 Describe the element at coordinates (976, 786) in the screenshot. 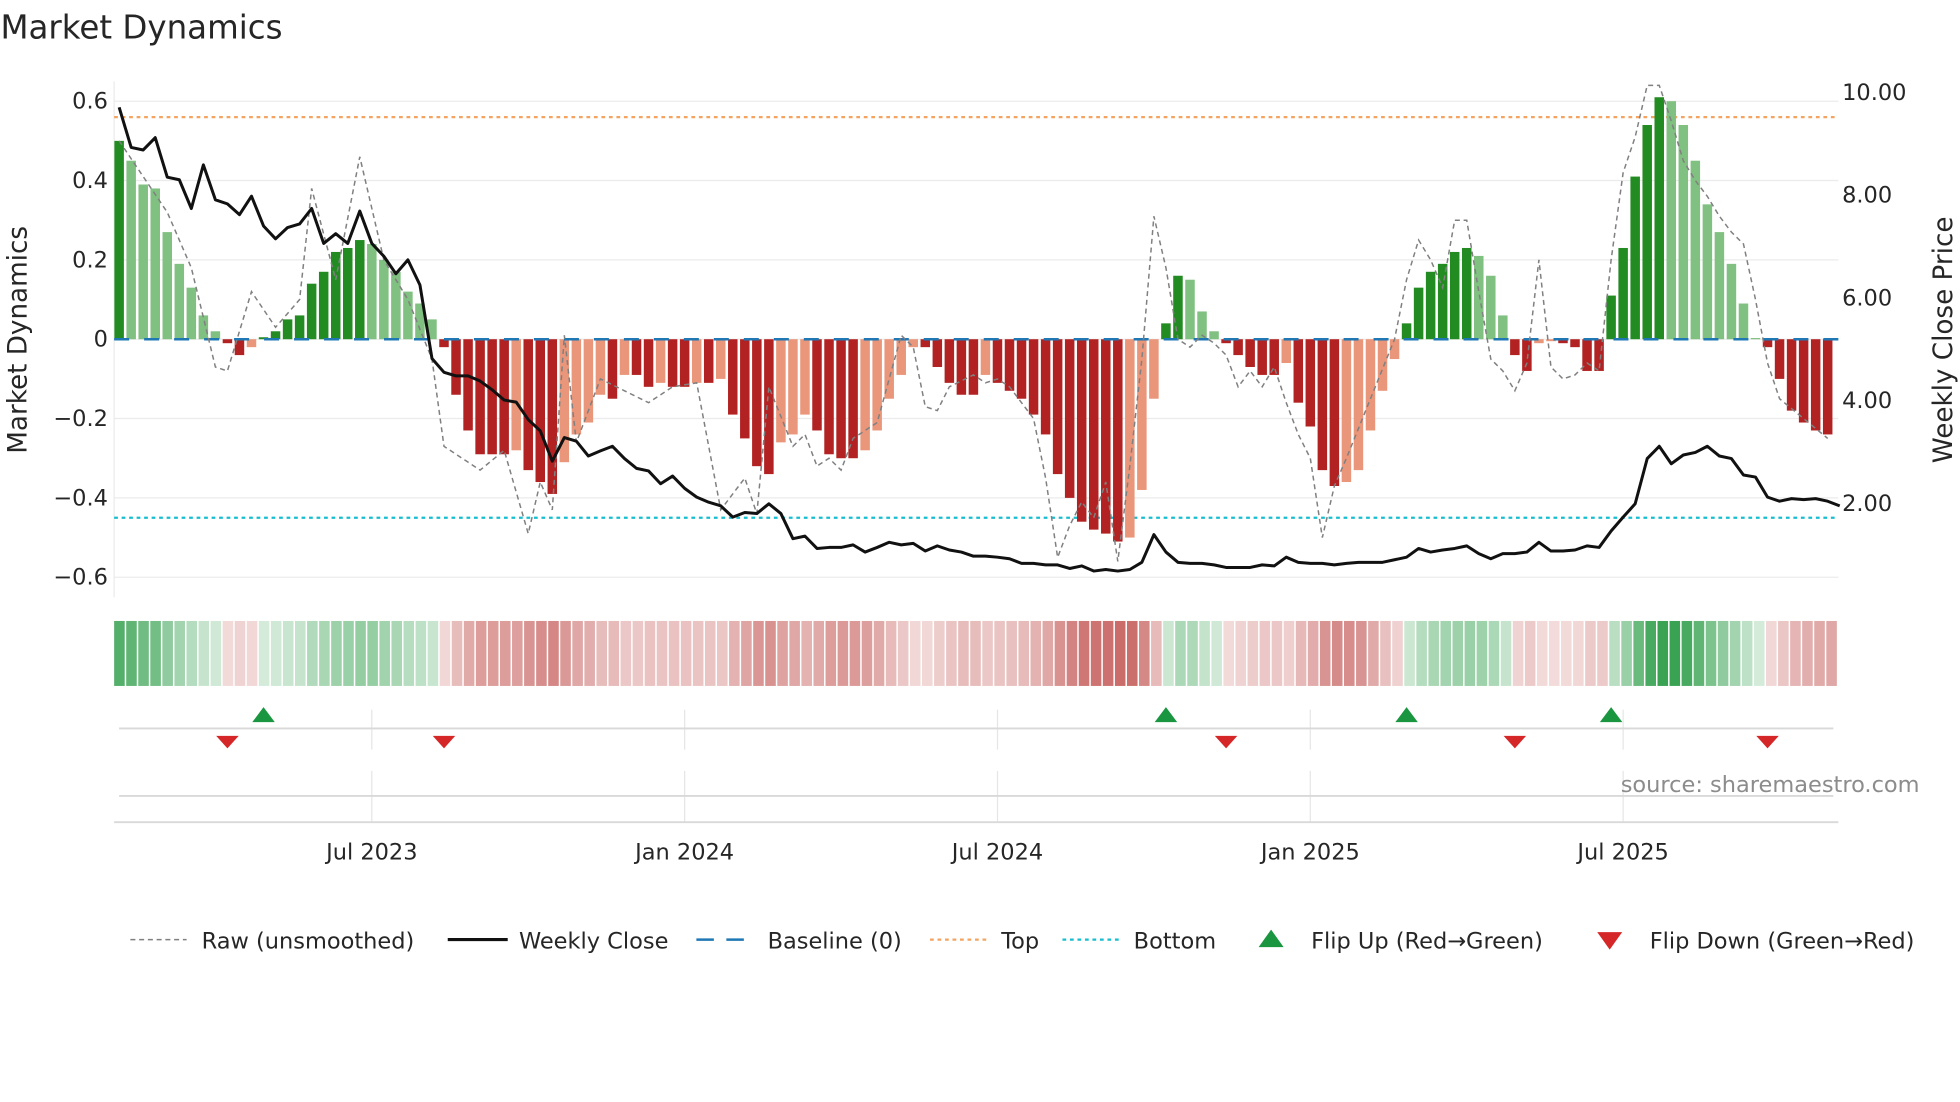

I see `flip-panel: Jul 2023 Jan 2024 Jul 2024 Jan 2025 Jul 2025` at that location.